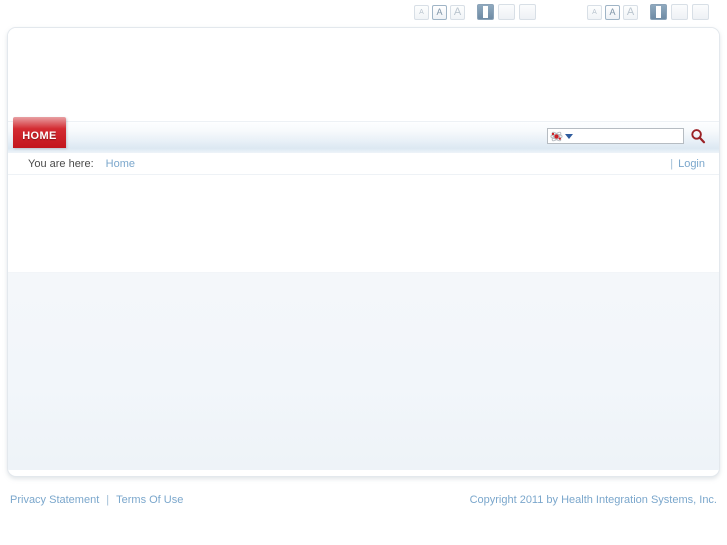 The width and height of the screenshot is (727, 545). I want to click on breadcrumb-label: You are here:, so click(61, 163).